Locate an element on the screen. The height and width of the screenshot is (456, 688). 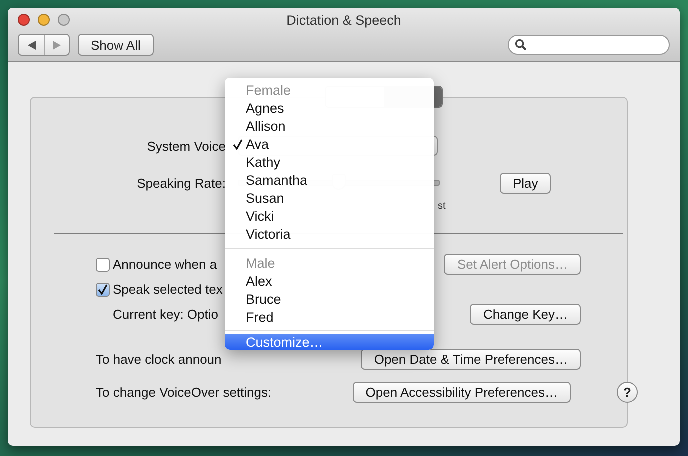
menu-item: Susan is located at coordinates (329, 198).